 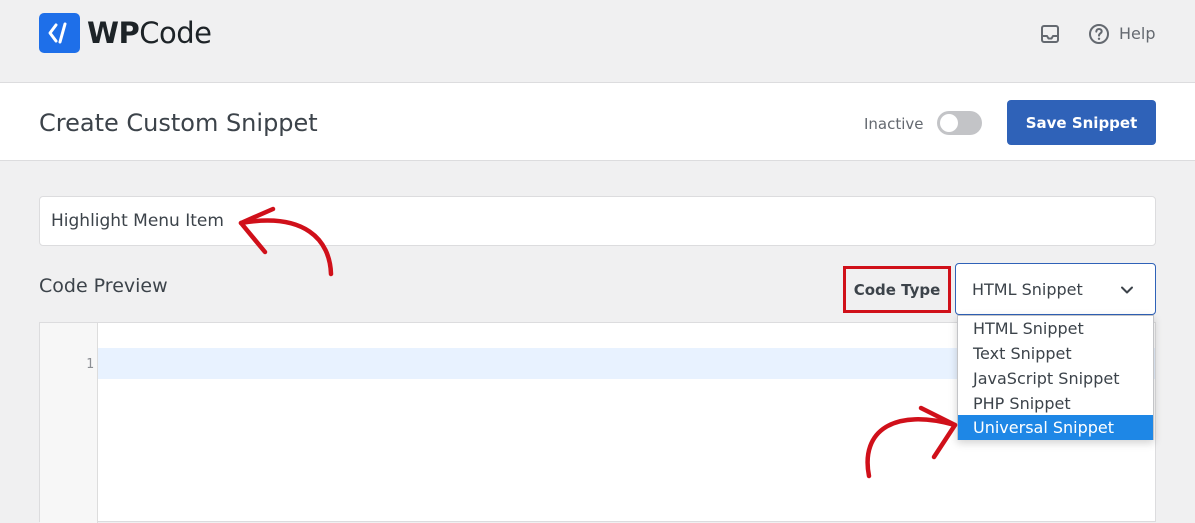 What do you see at coordinates (175, 33) in the screenshot?
I see `logo-word-regular: Code` at bounding box center [175, 33].